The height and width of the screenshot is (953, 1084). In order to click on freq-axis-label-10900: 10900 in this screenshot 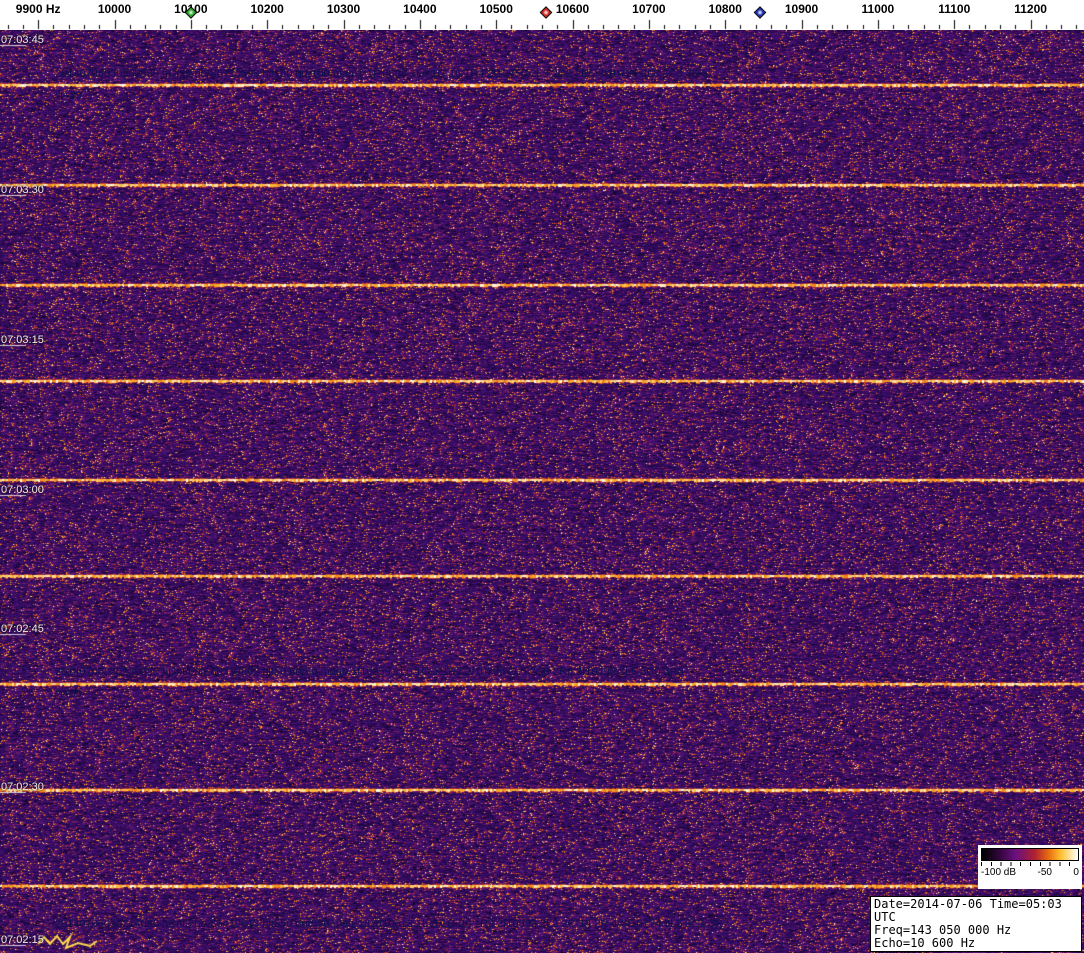, I will do `click(801, 9)`.